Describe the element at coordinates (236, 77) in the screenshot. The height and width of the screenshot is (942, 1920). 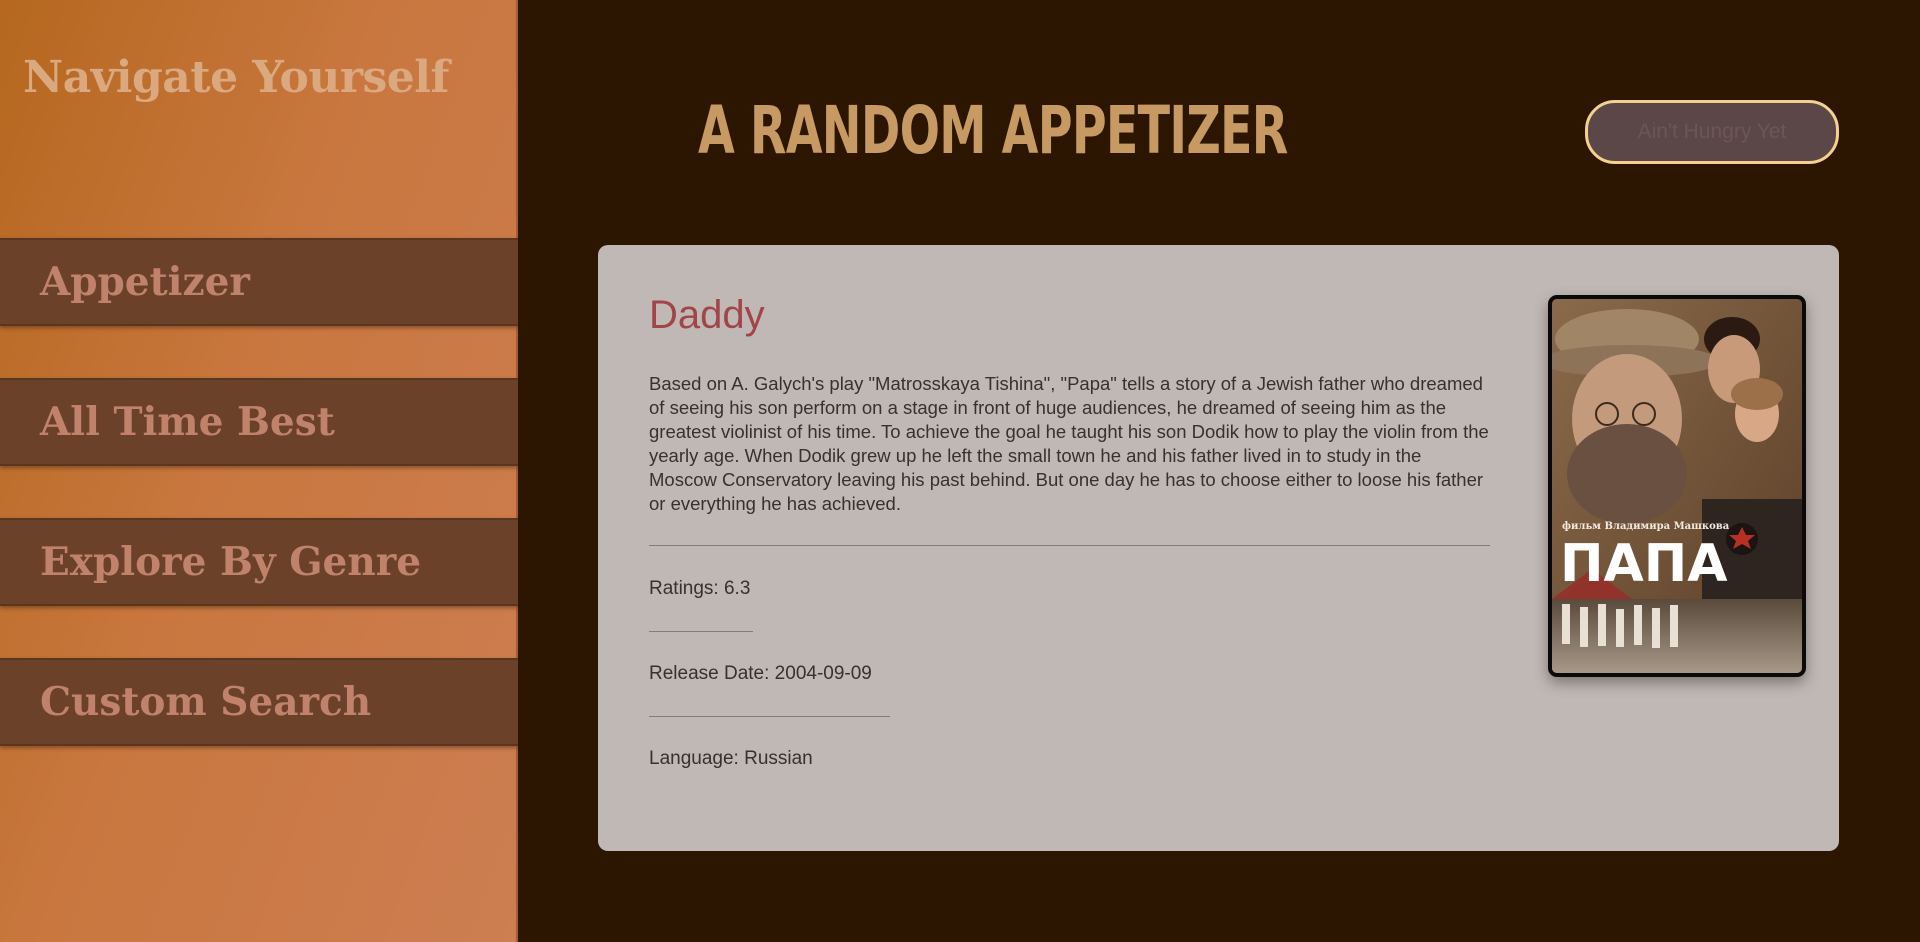
I see `sidebar-title: Navigate Yourself` at that location.